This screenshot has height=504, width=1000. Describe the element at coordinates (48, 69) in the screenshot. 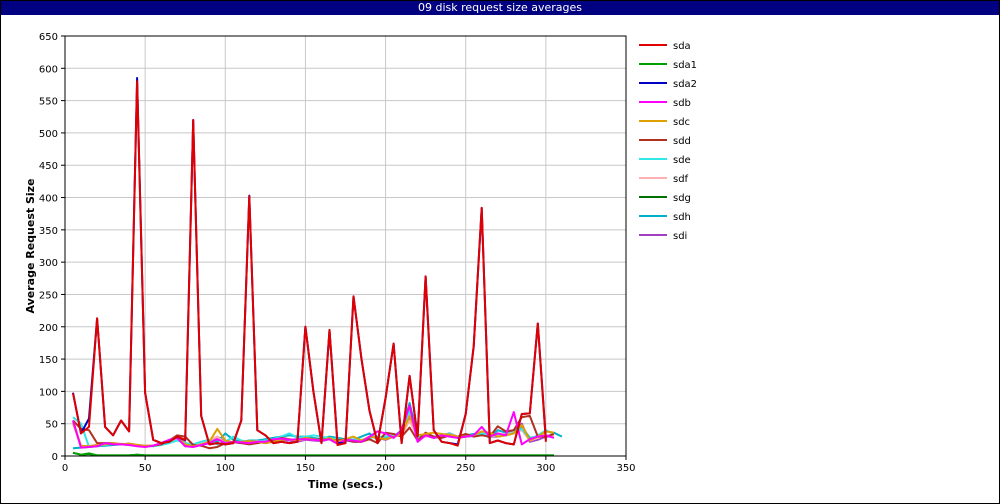

I see `y-tick-label: 600` at that location.